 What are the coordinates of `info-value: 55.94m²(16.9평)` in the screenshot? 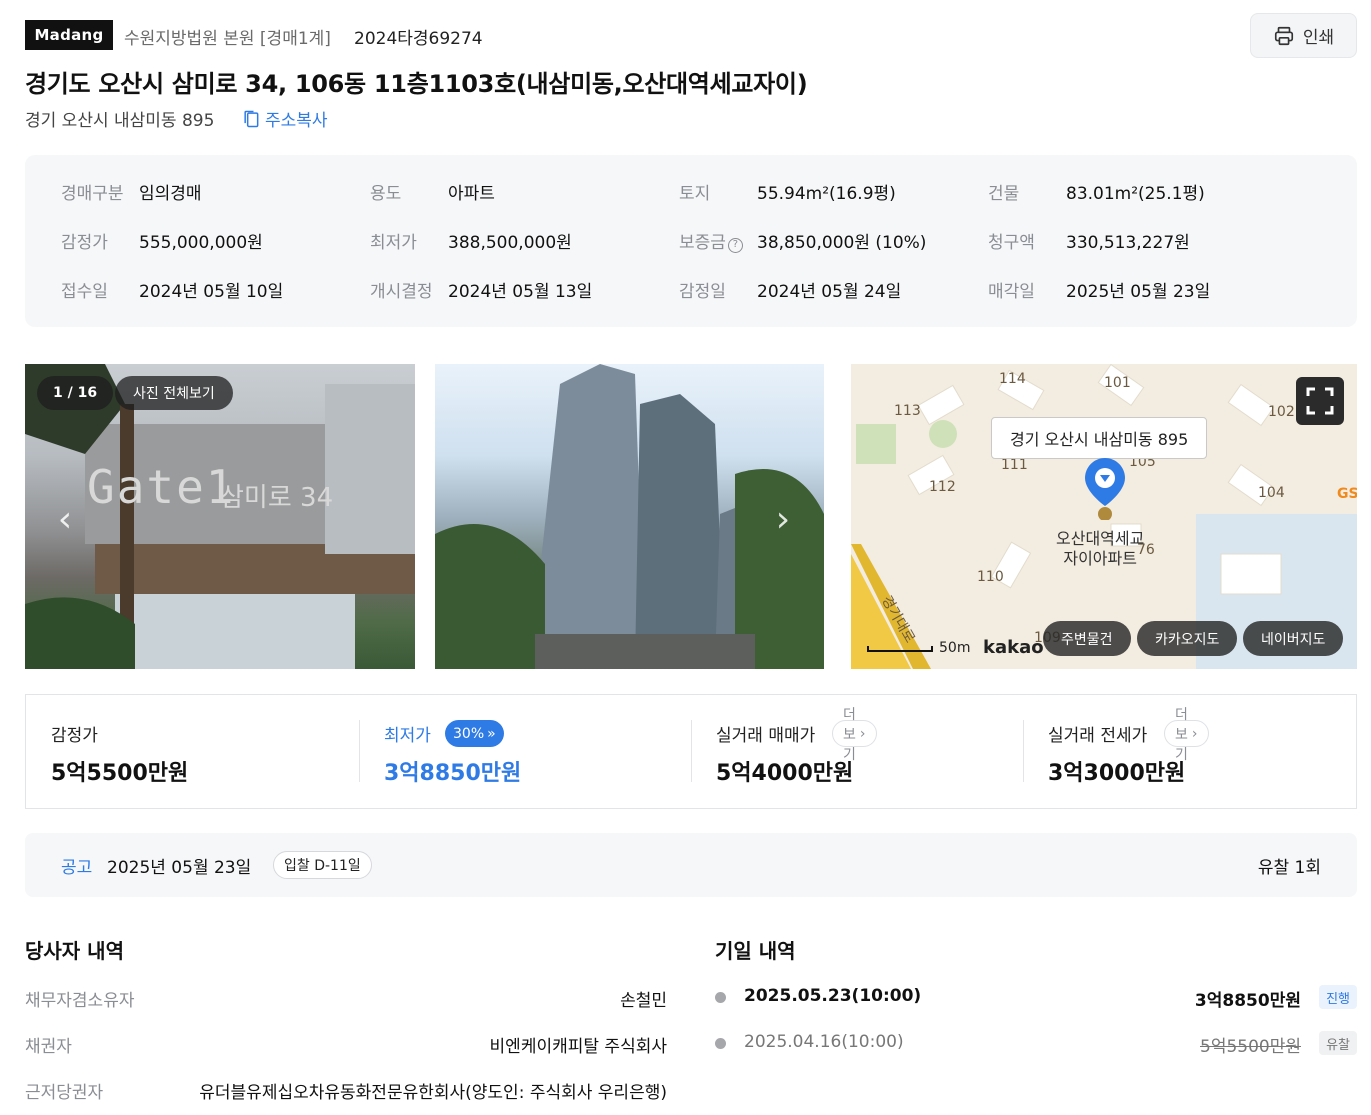 It's located at (826, 194).